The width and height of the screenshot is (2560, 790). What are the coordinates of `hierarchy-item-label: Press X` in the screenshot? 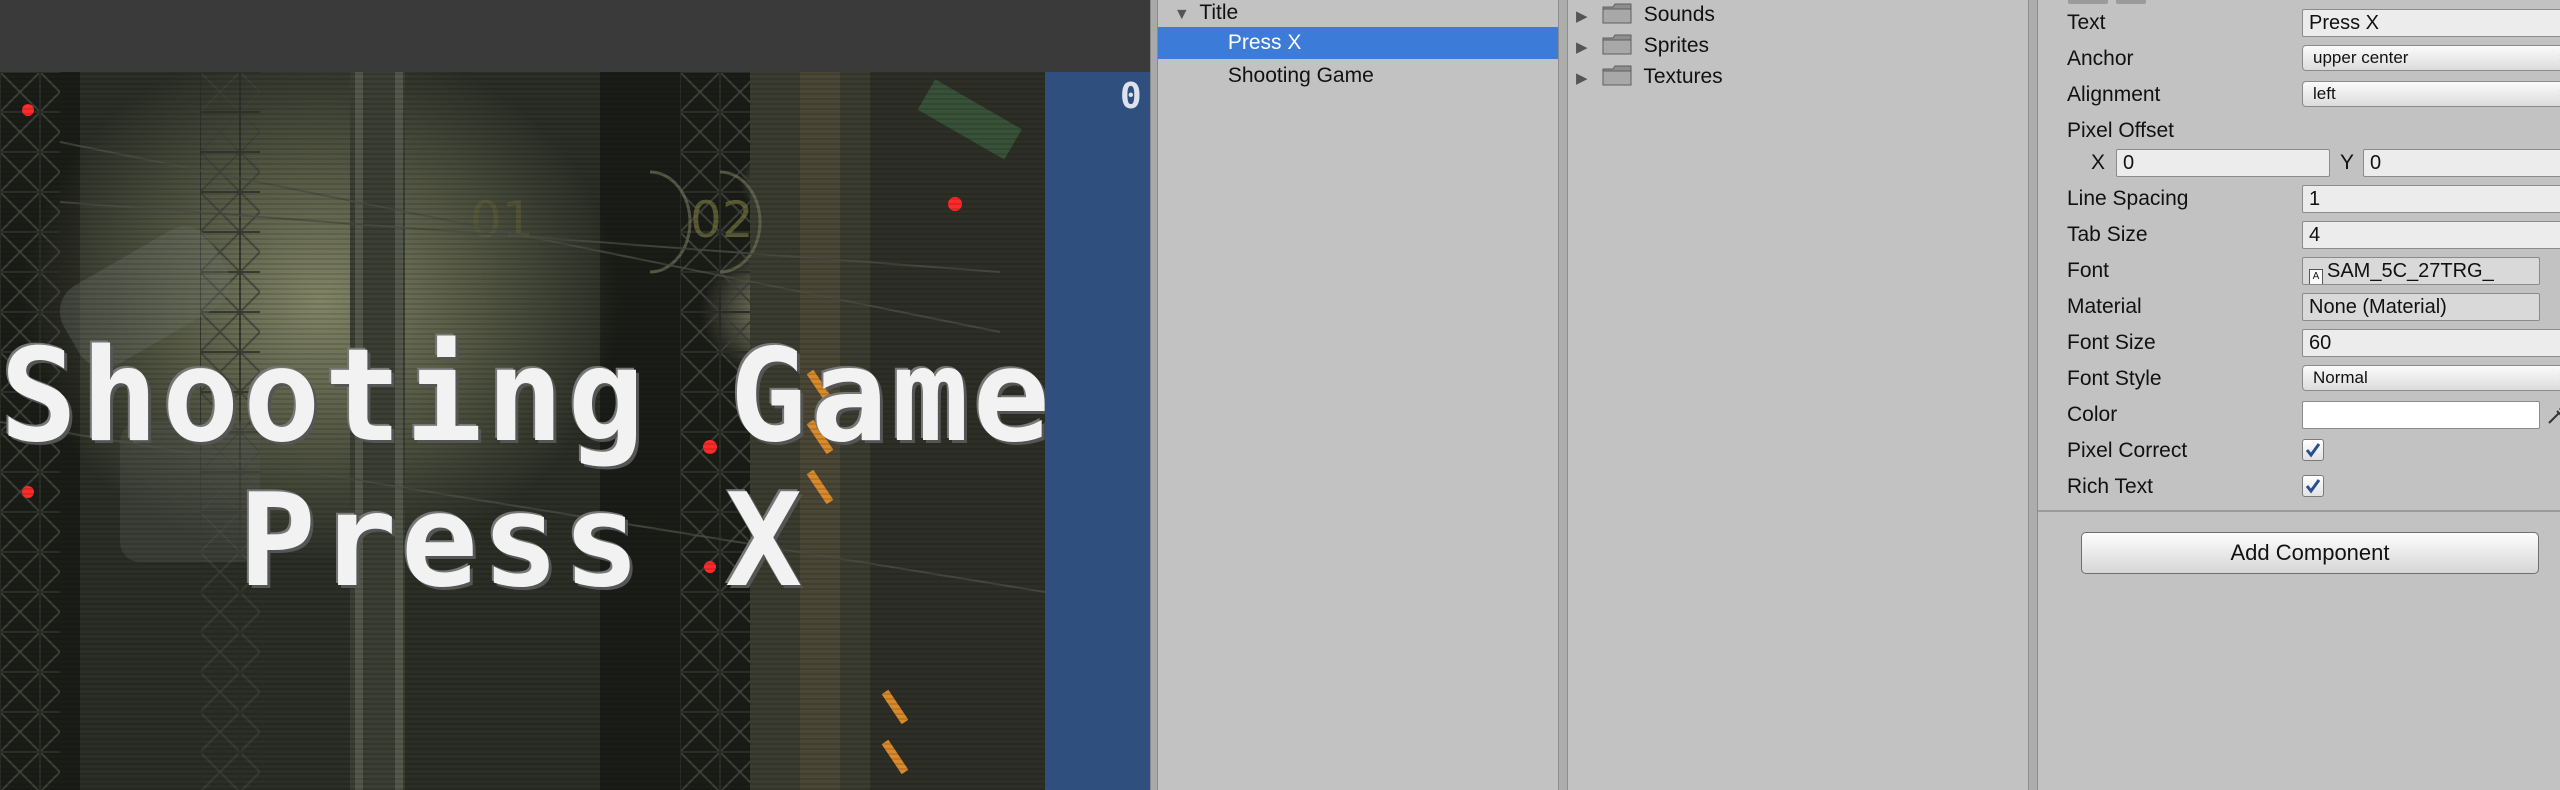 It's located at (1264, 42).